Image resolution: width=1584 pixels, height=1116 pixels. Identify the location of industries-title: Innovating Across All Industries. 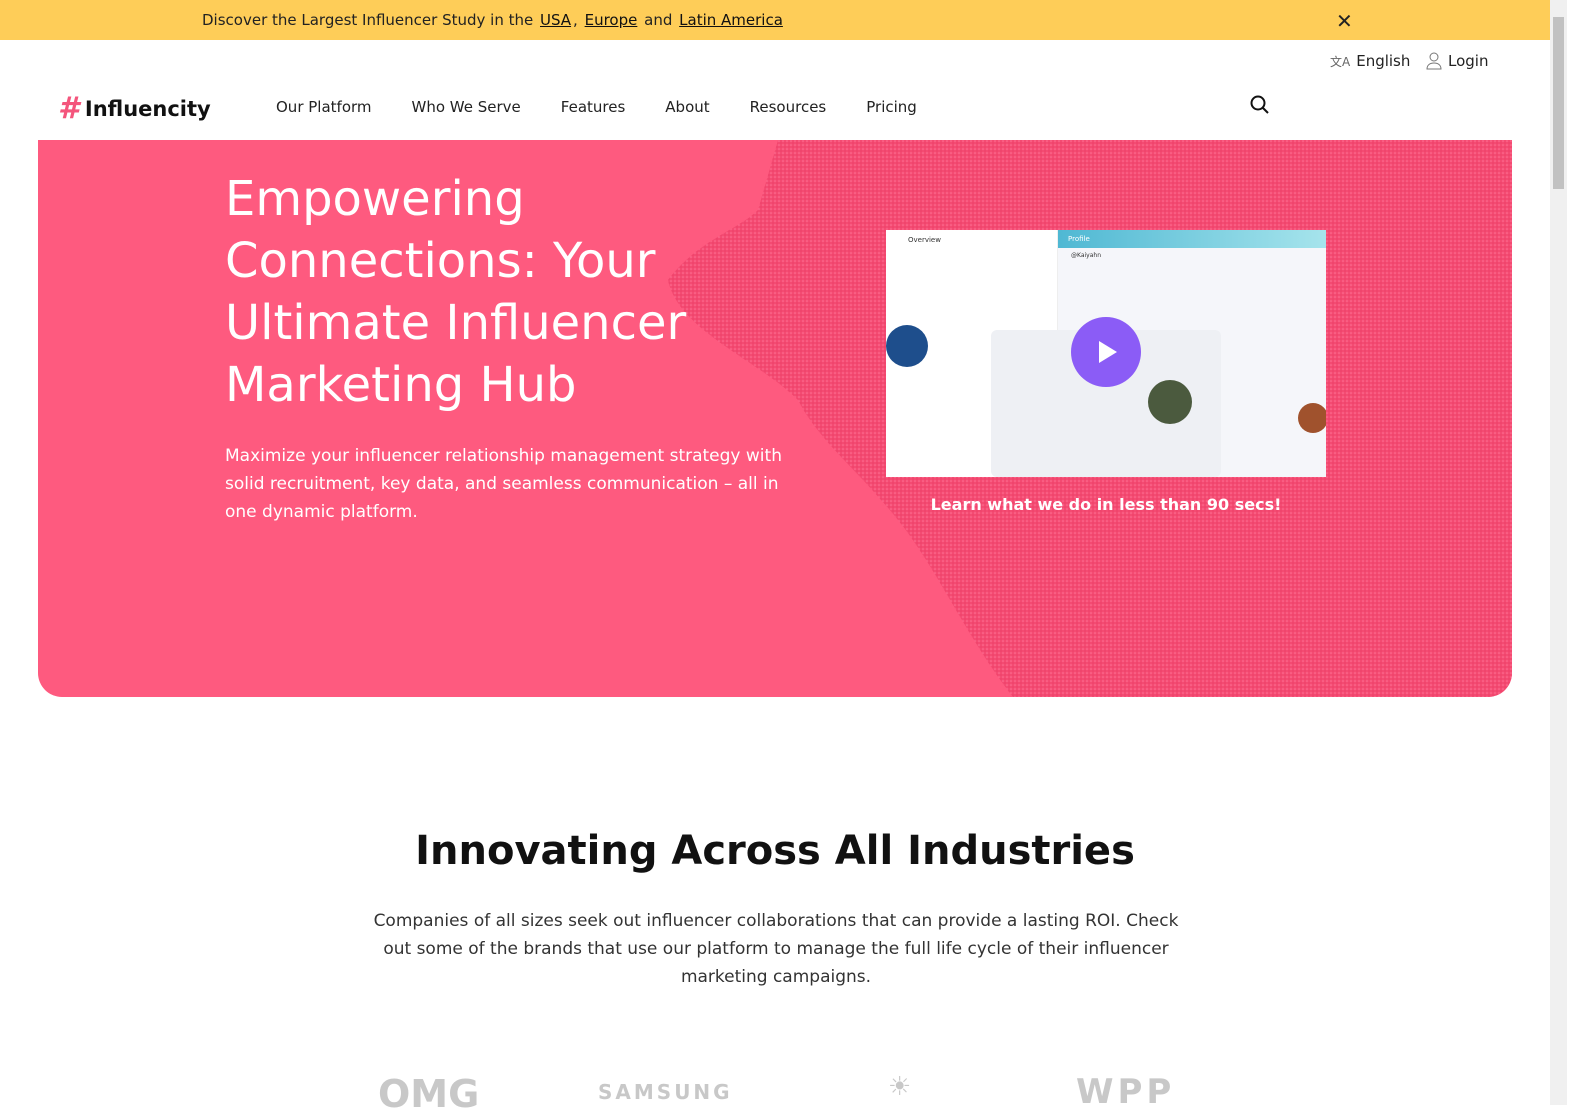
(775, 851).